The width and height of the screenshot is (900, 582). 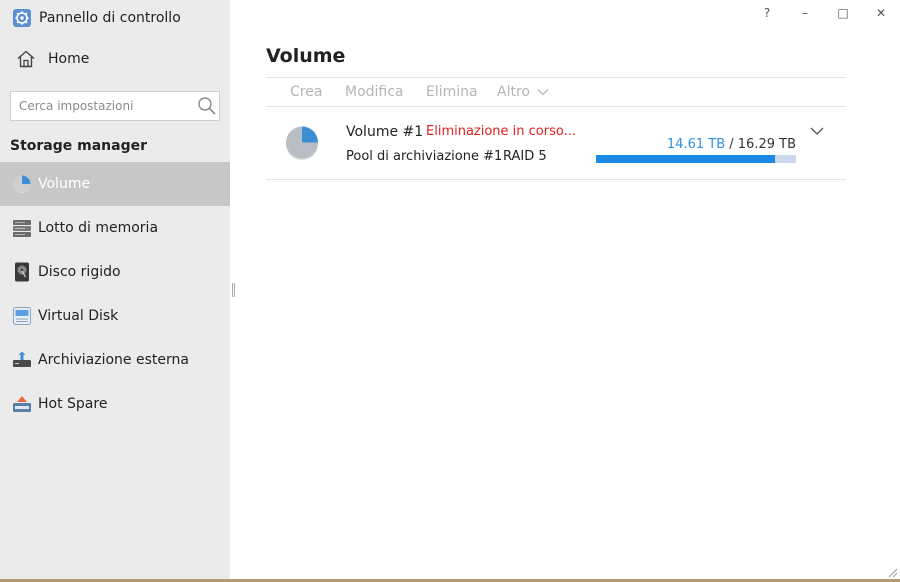 I want to click on sidebar-item-label: Archiviazione esterna, so click(x=113, y=360).